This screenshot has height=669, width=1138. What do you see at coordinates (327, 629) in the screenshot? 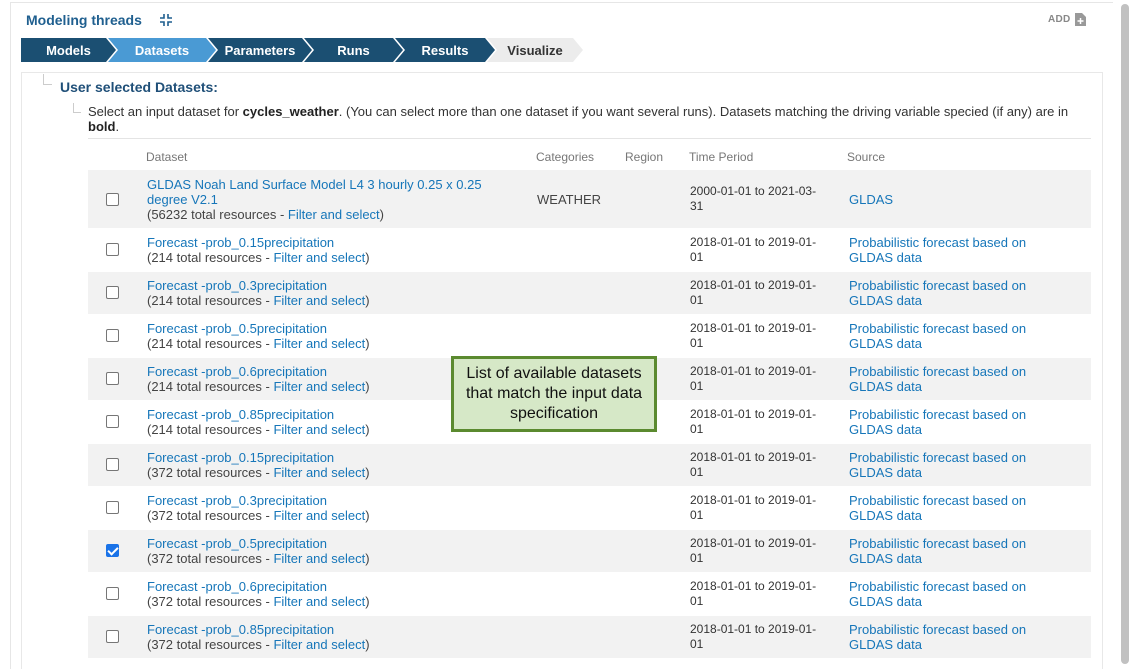
I see `dataset-name-link: Forecast -prob_0.85precipitation` at bounding box center [327, 629].